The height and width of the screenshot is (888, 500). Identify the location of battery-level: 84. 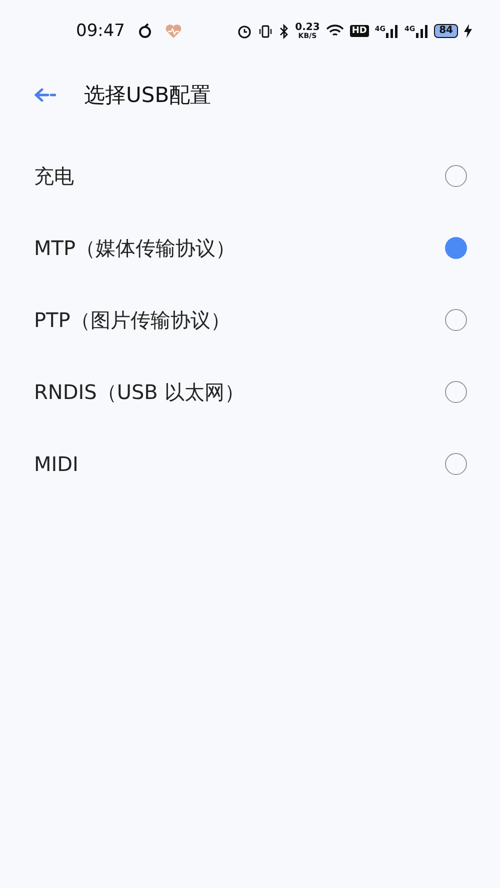
(446, 31).